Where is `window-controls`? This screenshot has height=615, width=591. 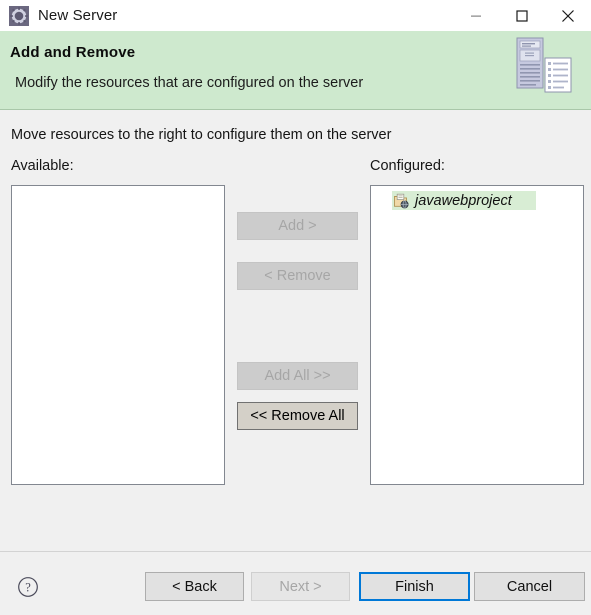 window-controls is located at coordinates (522, 15).